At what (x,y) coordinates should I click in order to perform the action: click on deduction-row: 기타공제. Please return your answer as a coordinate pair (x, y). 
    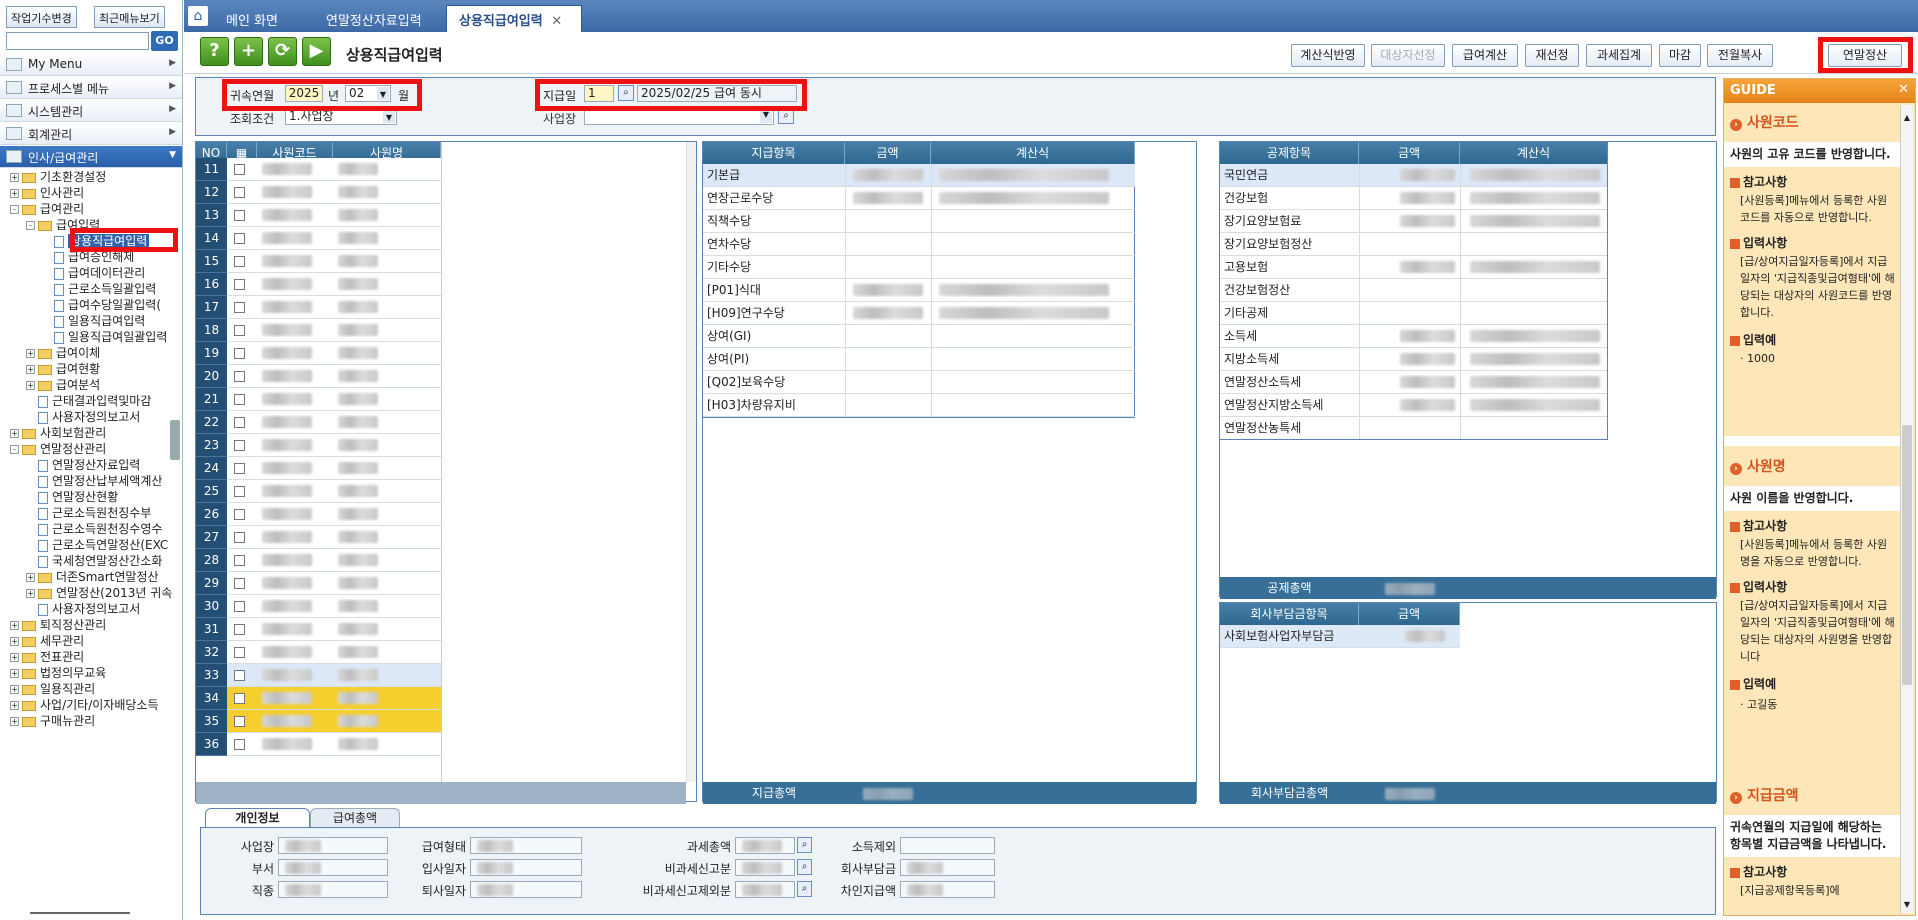
    Looking at the image, I should click on (1414, 313).